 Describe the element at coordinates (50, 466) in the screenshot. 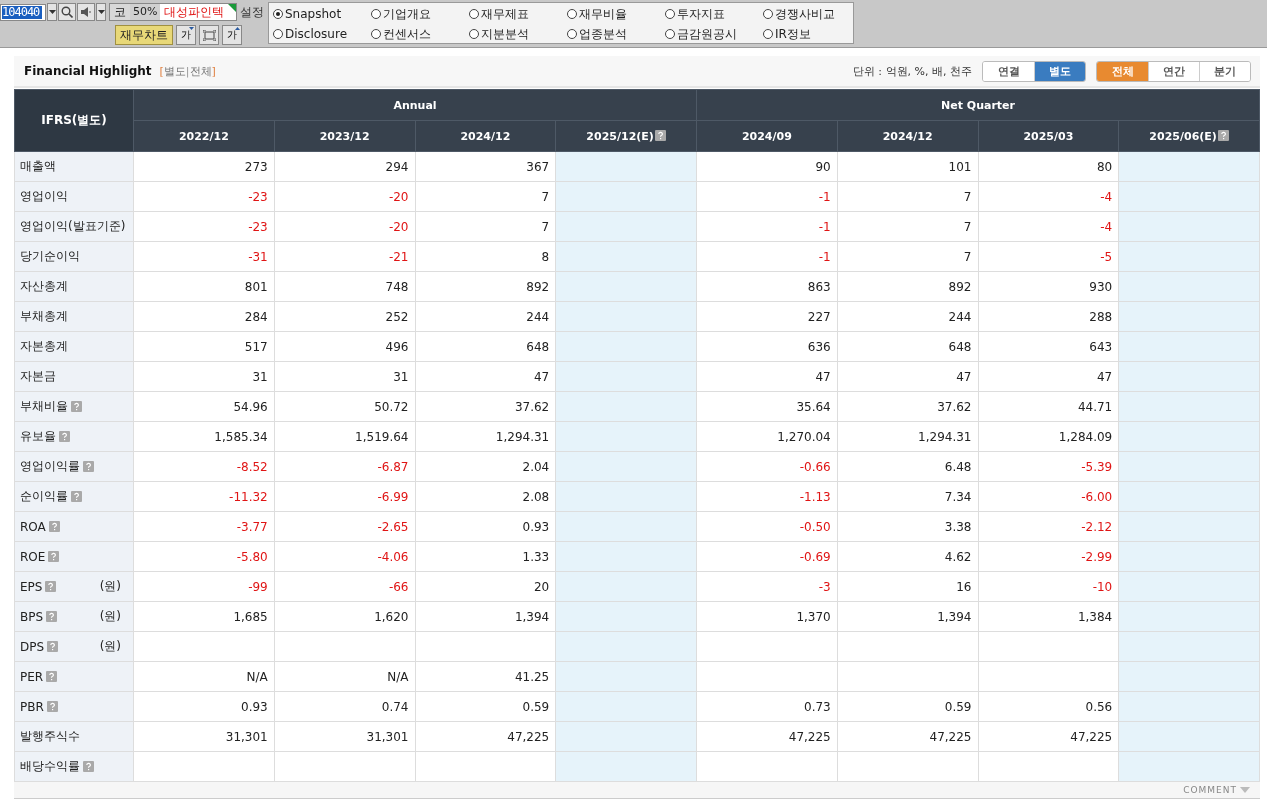

I see `row-label: 영업이익률` at that location.